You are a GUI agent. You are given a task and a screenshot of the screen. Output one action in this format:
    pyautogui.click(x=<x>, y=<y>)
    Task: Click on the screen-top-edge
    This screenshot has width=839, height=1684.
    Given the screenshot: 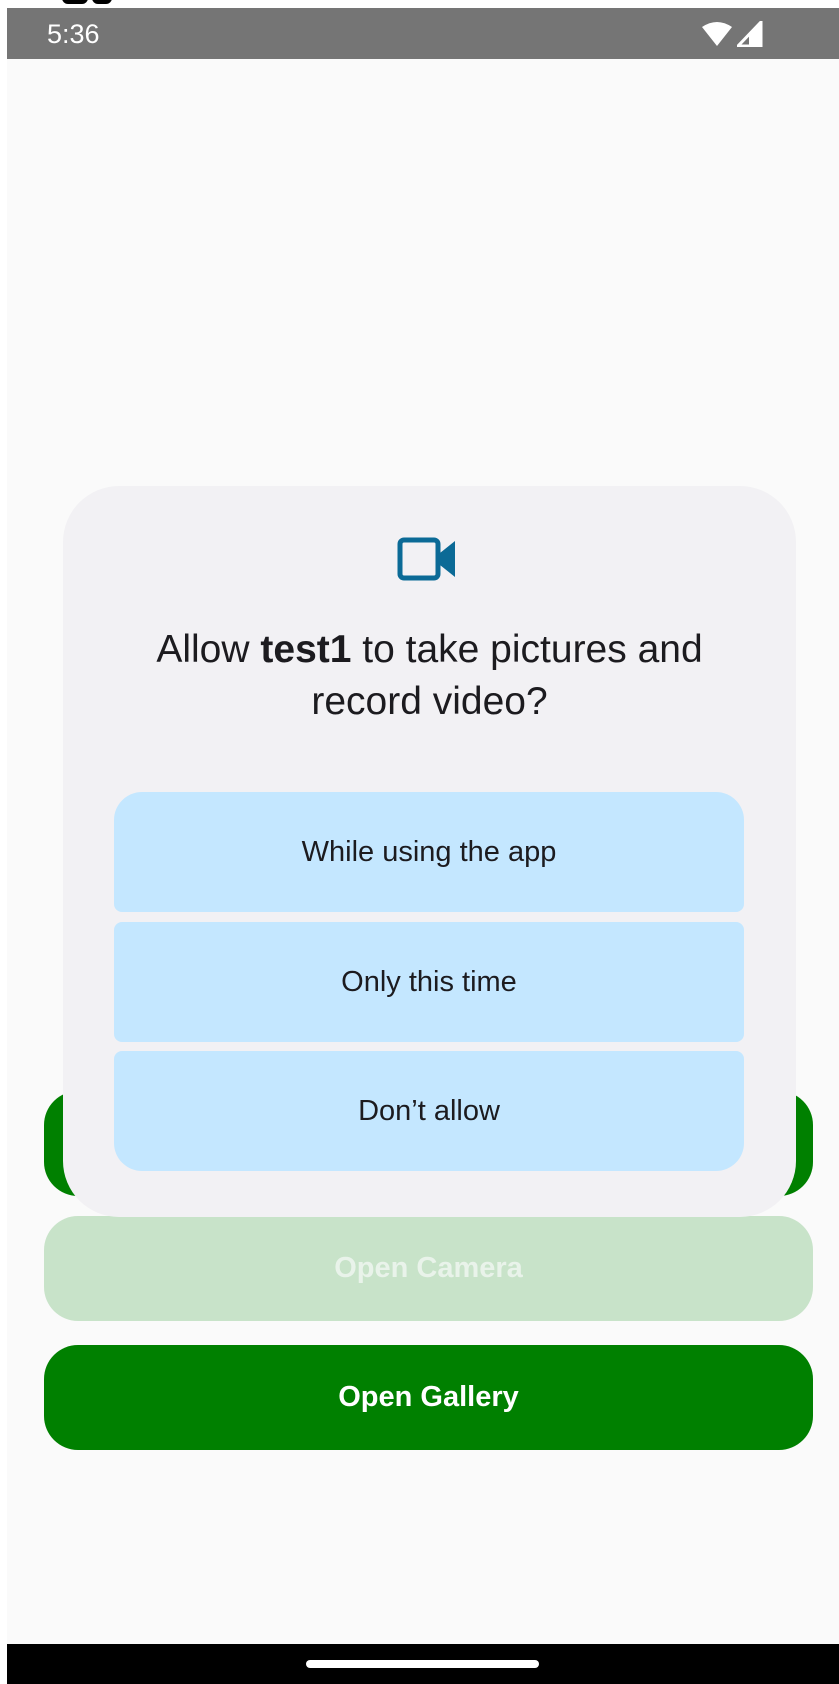 What is the action you would take?
    pyautogui.click(x=419, y=4)
    